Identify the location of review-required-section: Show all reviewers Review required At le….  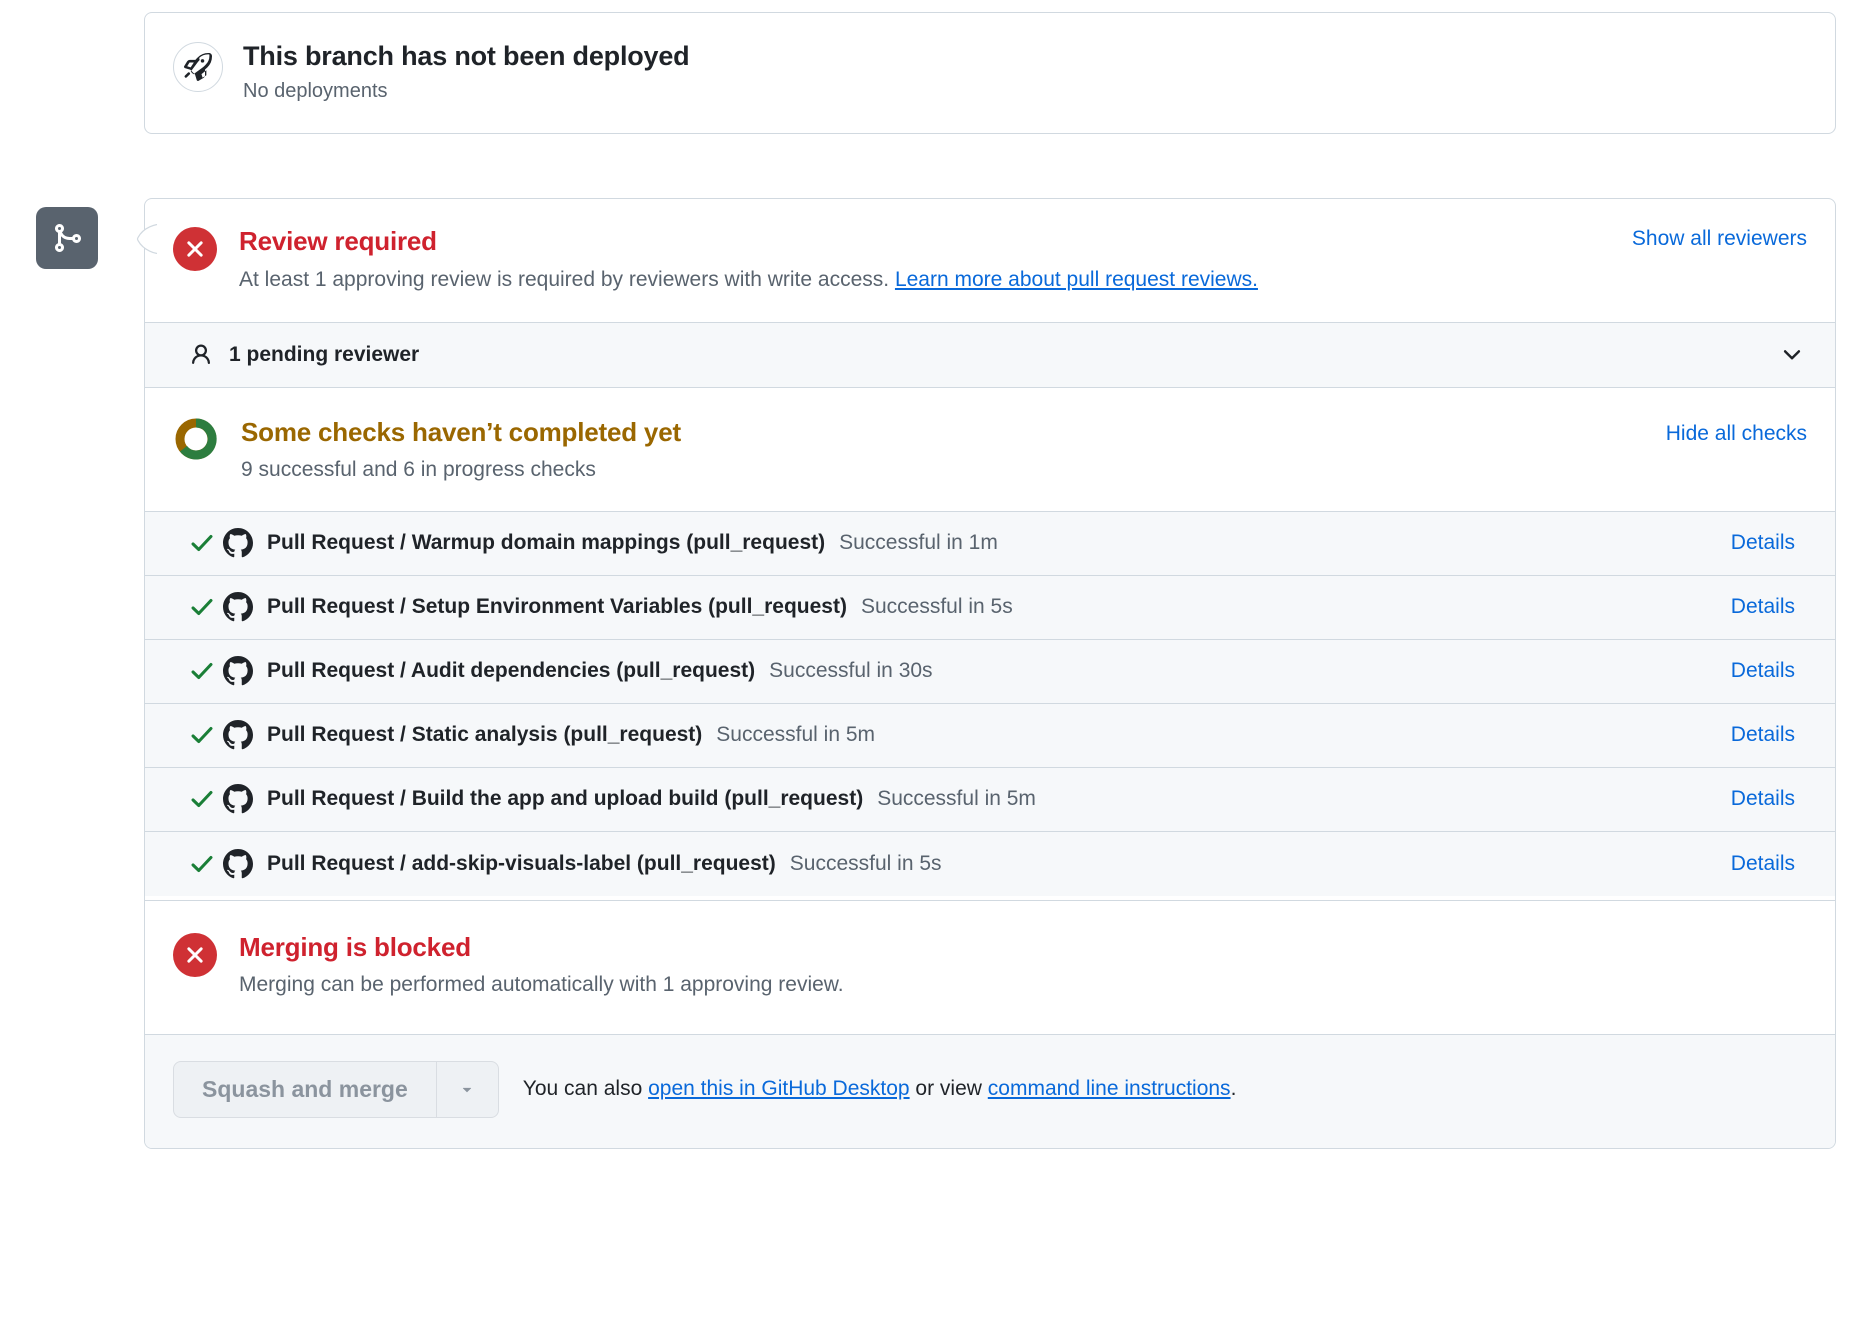
(990, 260).